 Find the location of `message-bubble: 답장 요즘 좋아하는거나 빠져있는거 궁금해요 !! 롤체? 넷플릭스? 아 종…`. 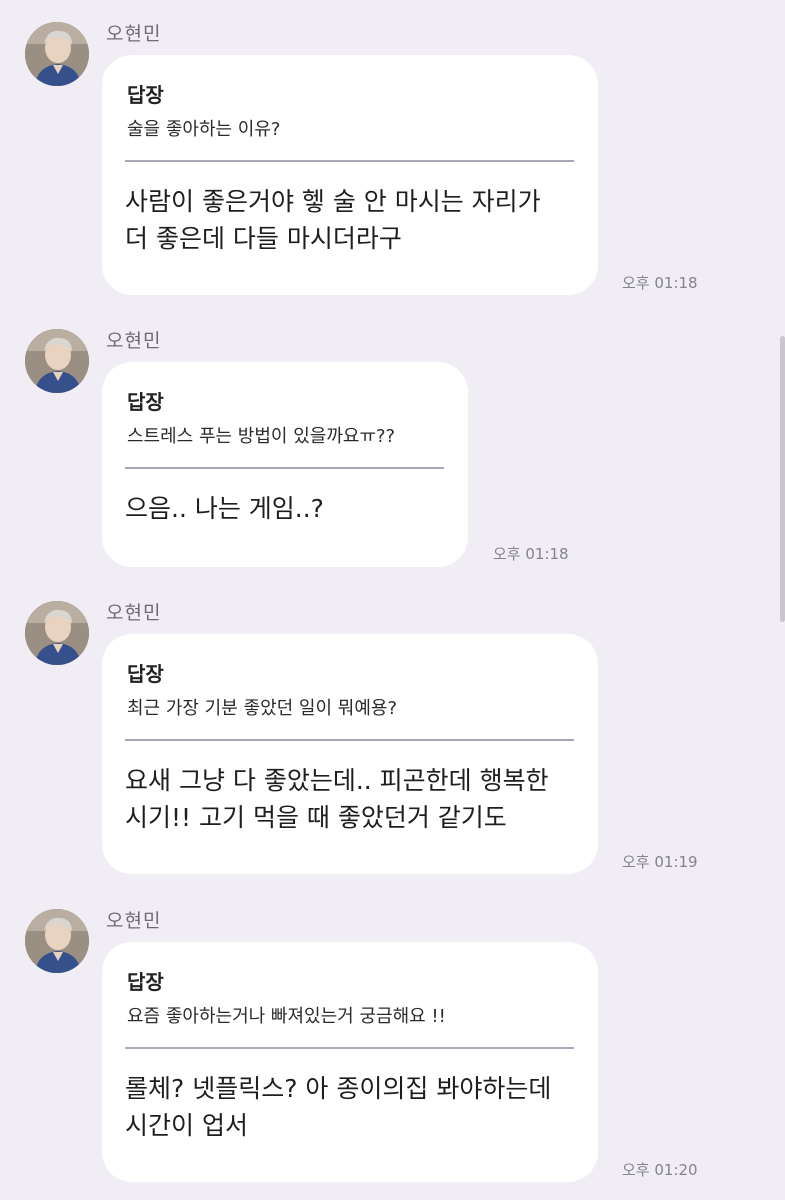

message-bubble: 답장 요즘 좋아하는거나 빠져있는거 궁금해요 !! 롤체? 넷플릭스? 아 종… is located at coordinates (350, 1062).